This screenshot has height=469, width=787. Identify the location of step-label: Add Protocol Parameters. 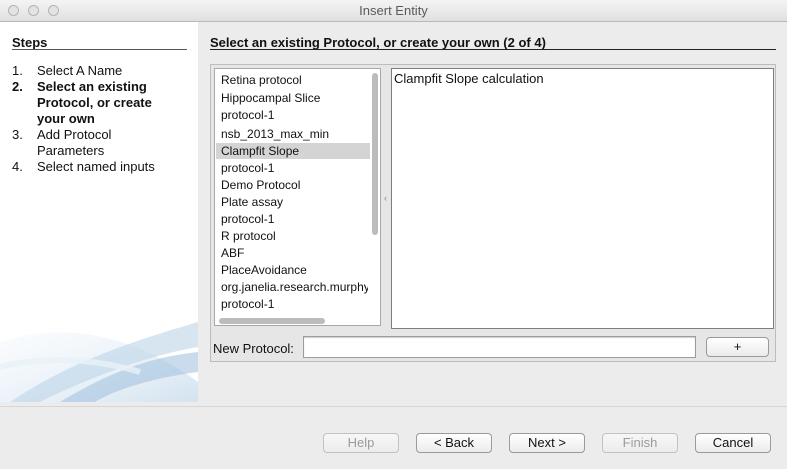
(74, 142).